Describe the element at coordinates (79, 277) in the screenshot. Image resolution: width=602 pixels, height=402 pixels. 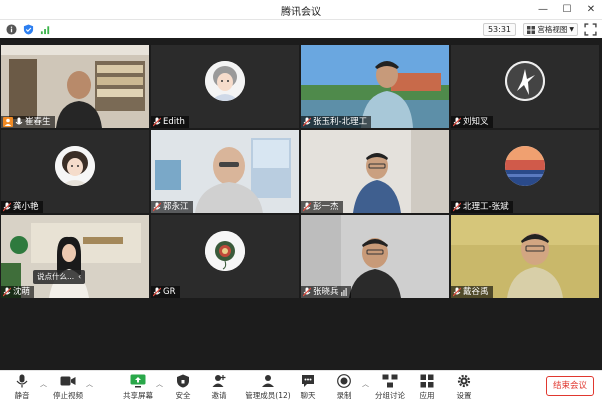
I see `chevron-left-icon: ‹` at that location.